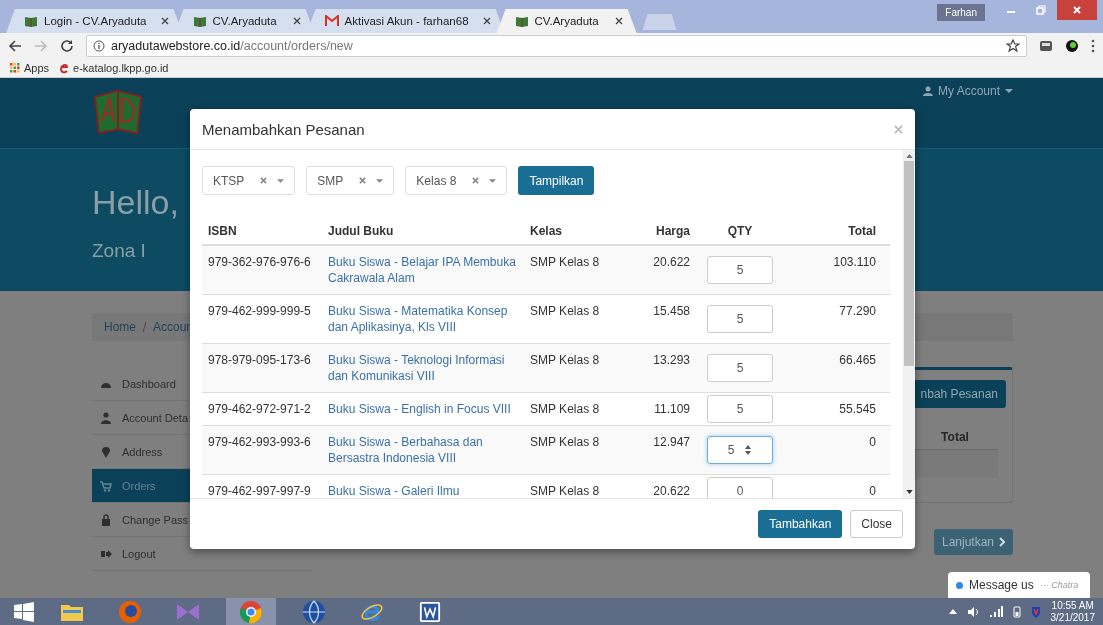 The image size is (1103, 625). What do you see at coordinates (135, 202) in the screenshot?
I see `greeting-heading: Hello,` at bounding box center [135, 202].